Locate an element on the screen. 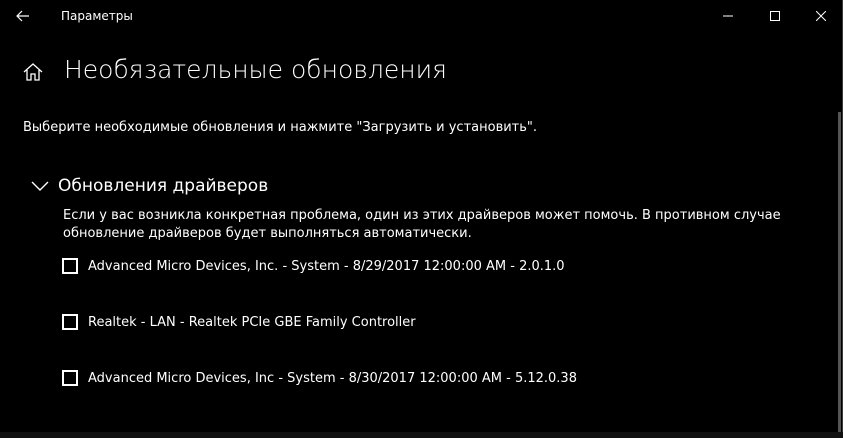  maximize-icon is located at coordinates (775, 16).